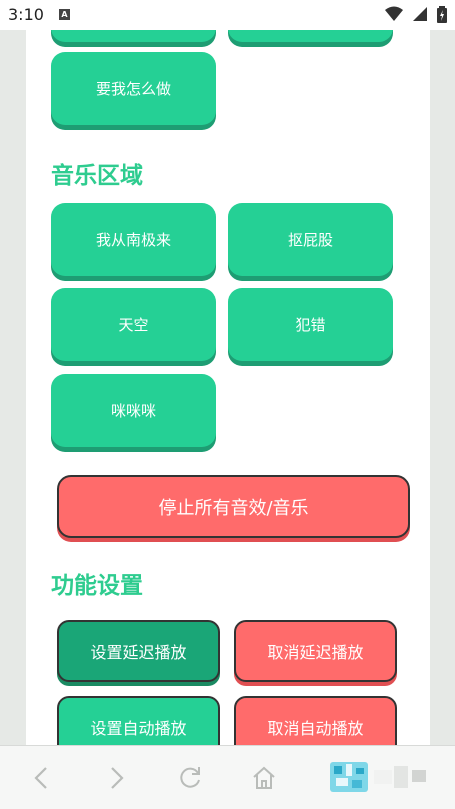  What do you see at coordinates (138, 720) in the screenshot?
I see `set-auto-button: 设置自动播放` at bounding box center [138, 720].